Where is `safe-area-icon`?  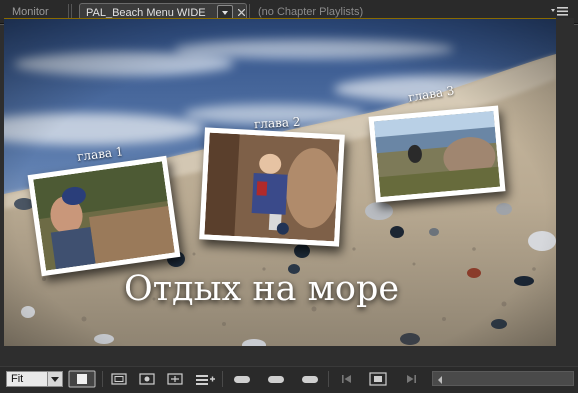 safe-area-icon is located at coordinates (119, 379).